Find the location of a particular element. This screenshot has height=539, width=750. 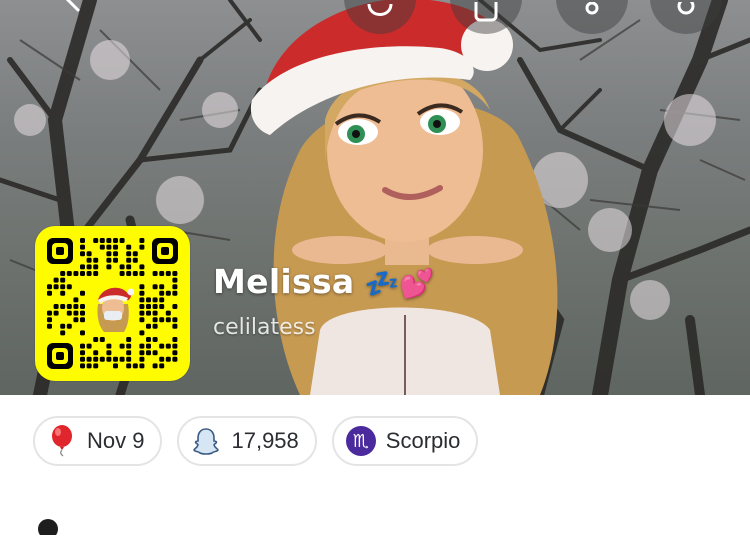

snapscore-pill: 17,958 is located at coordinates (247, 441).